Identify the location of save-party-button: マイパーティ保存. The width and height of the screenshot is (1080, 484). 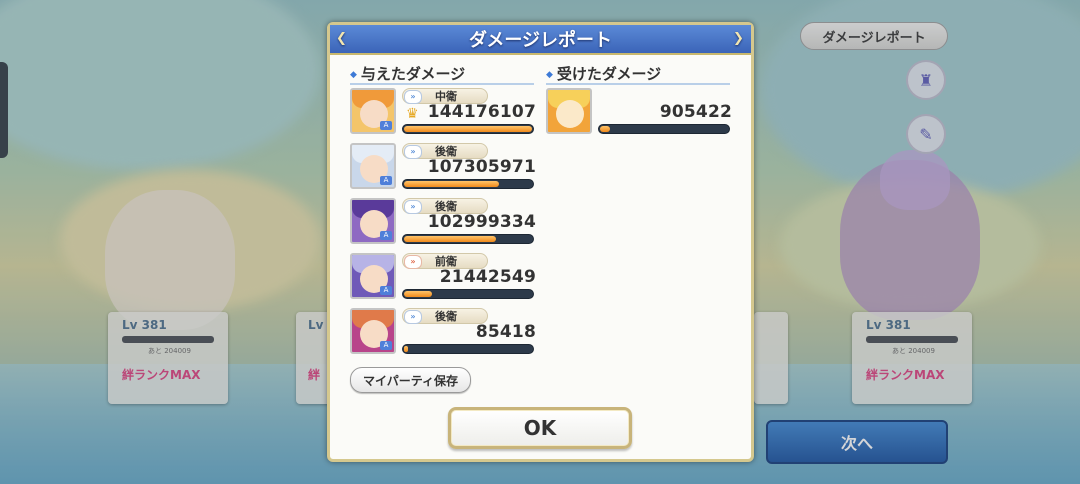
(410, 380).